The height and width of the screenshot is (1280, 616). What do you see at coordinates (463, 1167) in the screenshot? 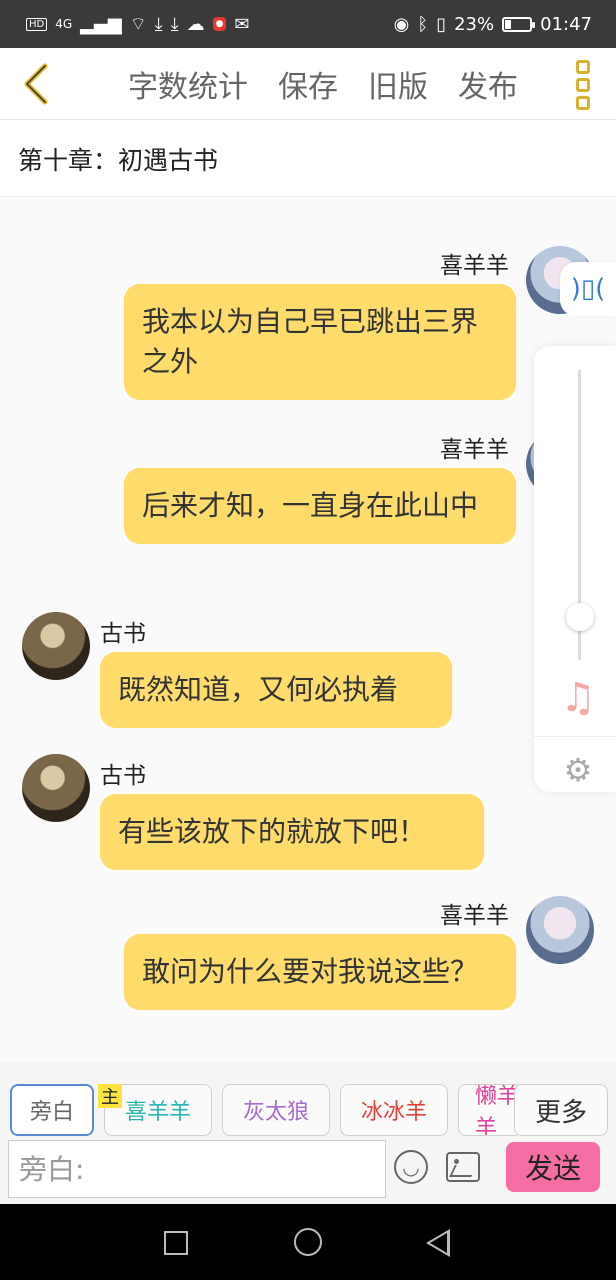
I see `image-icon` at bounding box center [463, 1167].